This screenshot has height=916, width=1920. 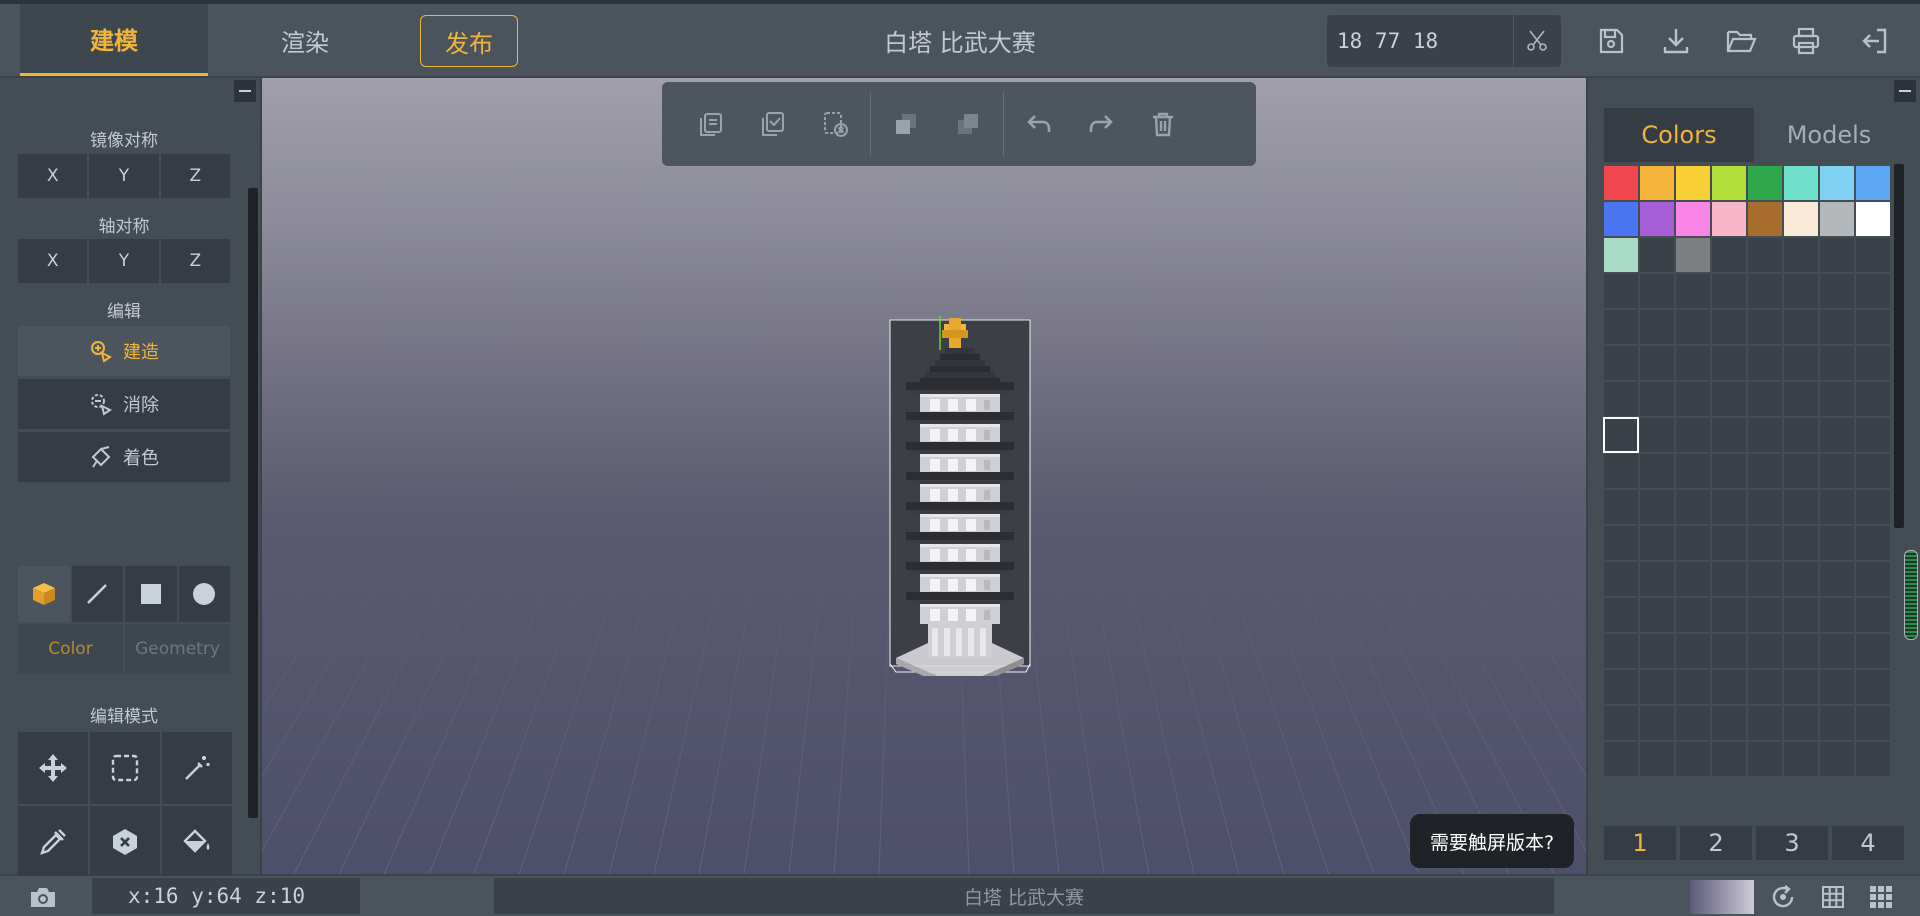 What do you see at coordinates (53, 176) in the screenshot?
I see `mirror-x-button: X` at bounding box center [53, 176].